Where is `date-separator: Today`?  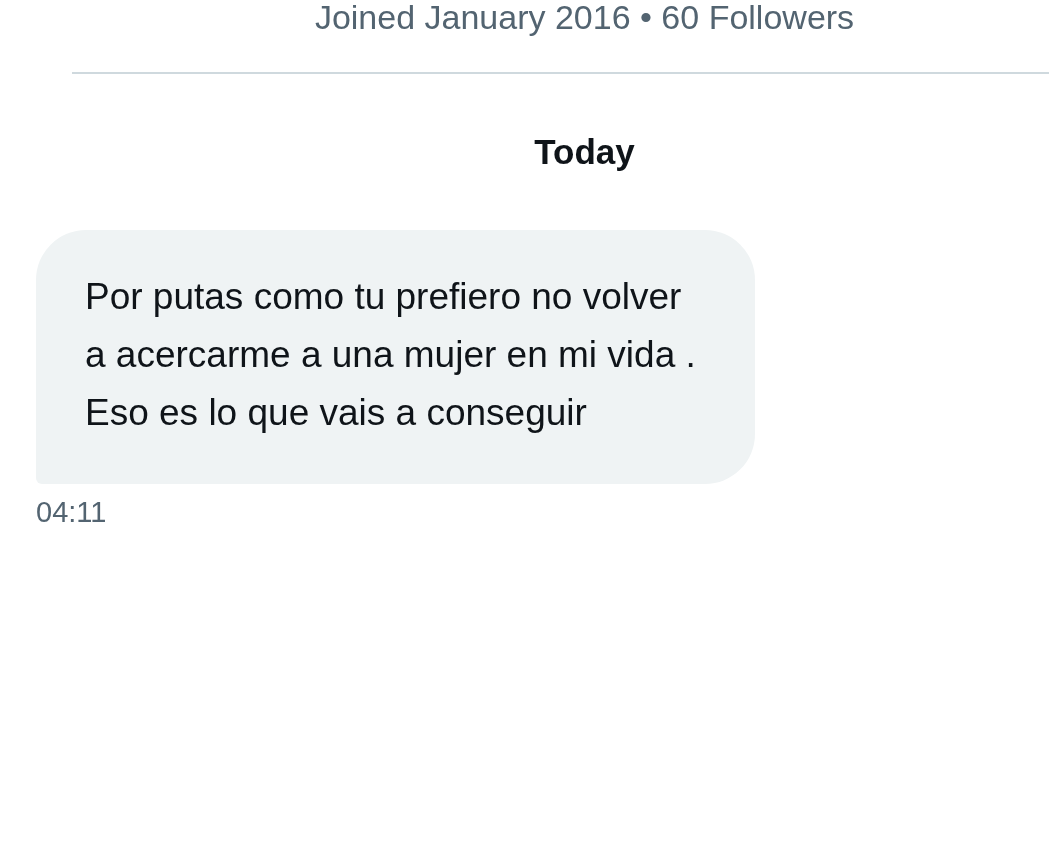
date-separator: Today is located at coordinates (584, 152).